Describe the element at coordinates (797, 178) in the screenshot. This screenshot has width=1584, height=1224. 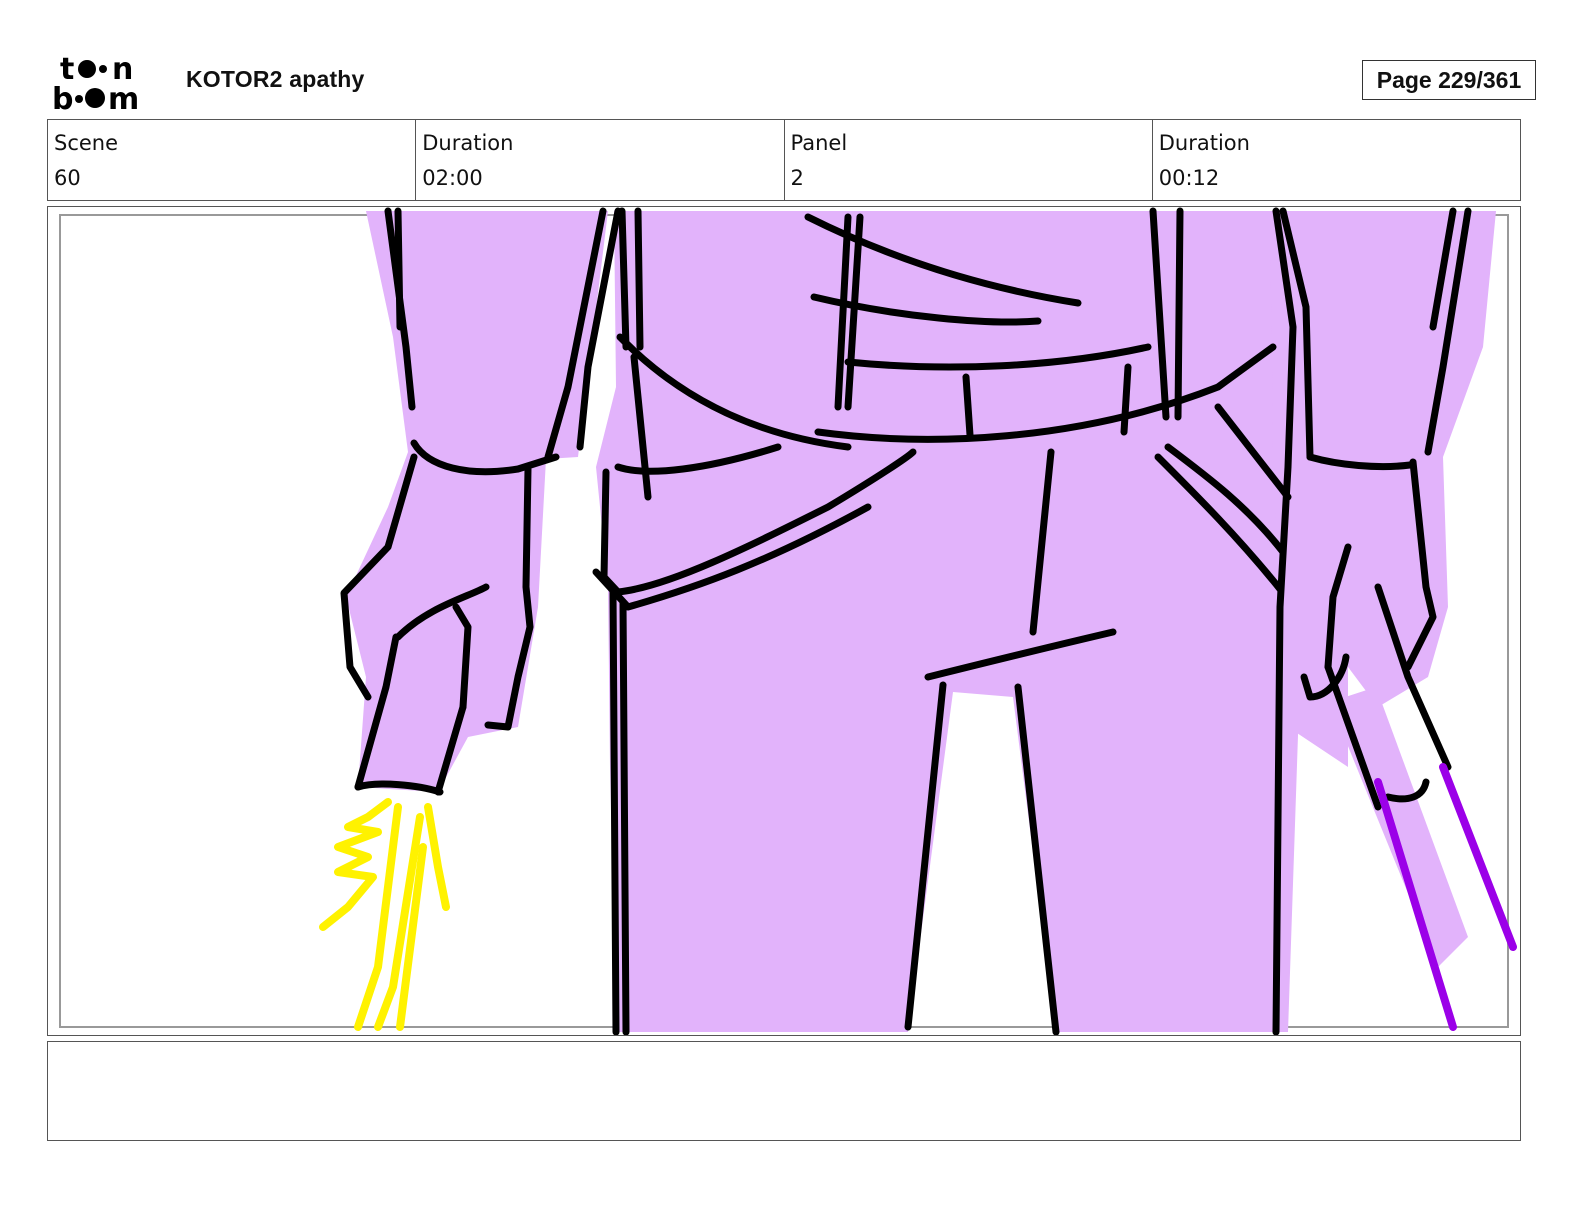
I see `panel-value: 2` at that location.